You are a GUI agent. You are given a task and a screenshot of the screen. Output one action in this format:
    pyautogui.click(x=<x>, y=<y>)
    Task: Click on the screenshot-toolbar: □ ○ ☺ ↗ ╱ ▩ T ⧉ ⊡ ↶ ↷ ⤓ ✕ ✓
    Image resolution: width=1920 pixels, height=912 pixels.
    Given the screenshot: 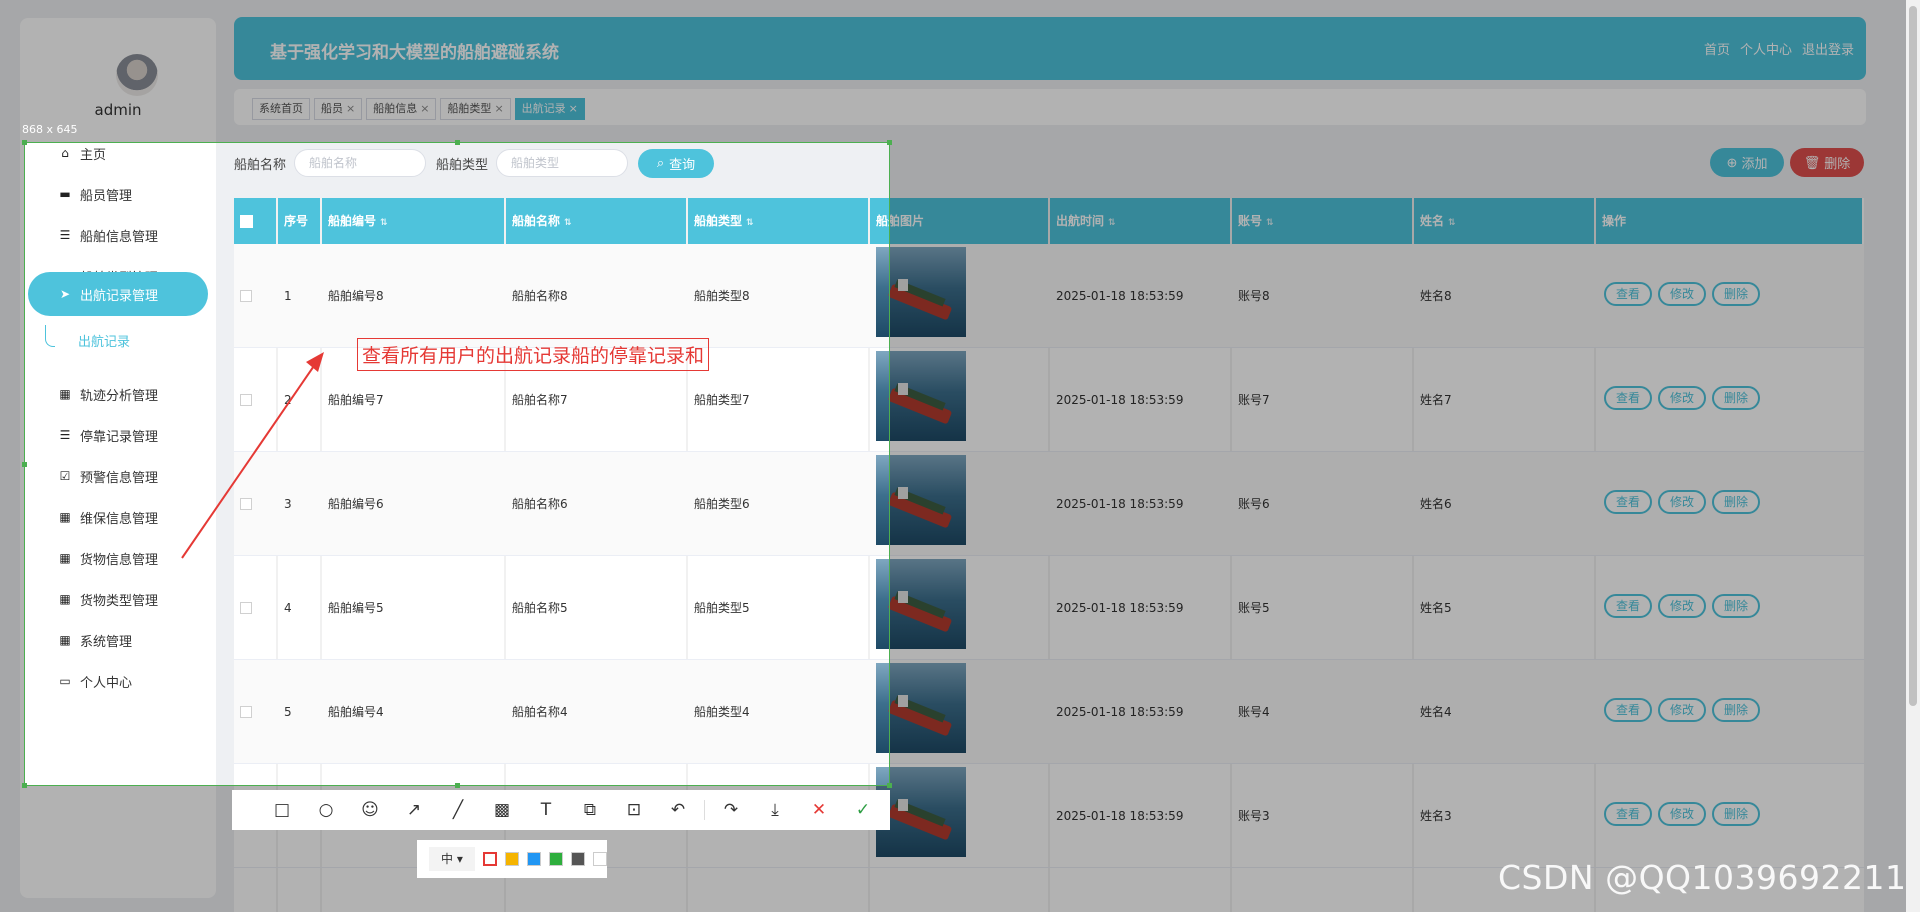 What is the action you would take?
    pyautogui.click(x=561, y=810)
    